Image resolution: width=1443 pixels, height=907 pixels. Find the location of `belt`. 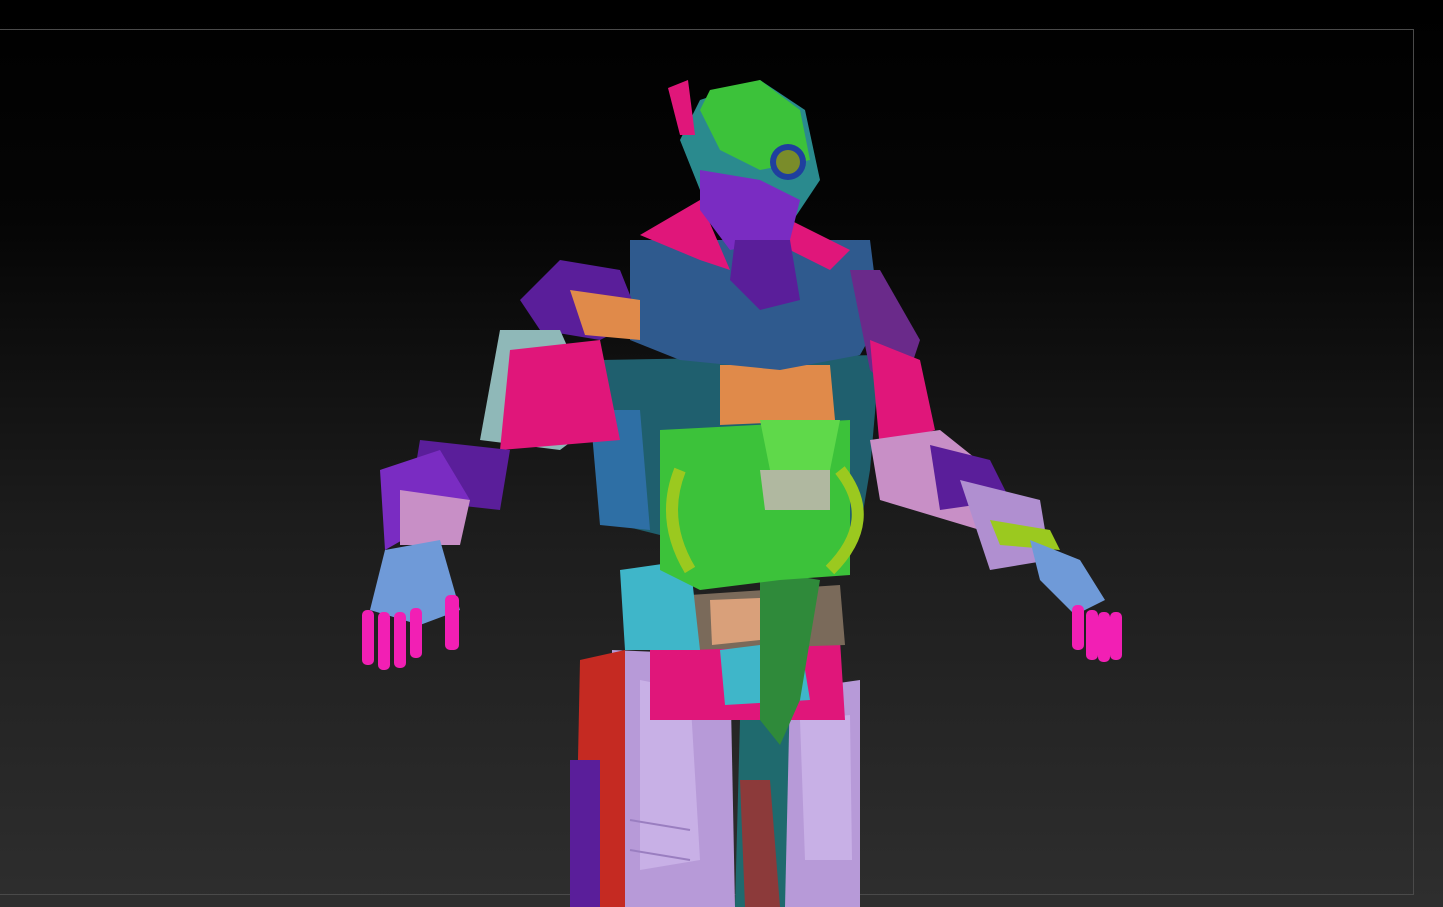

belt is located at coordinates (732, 652).